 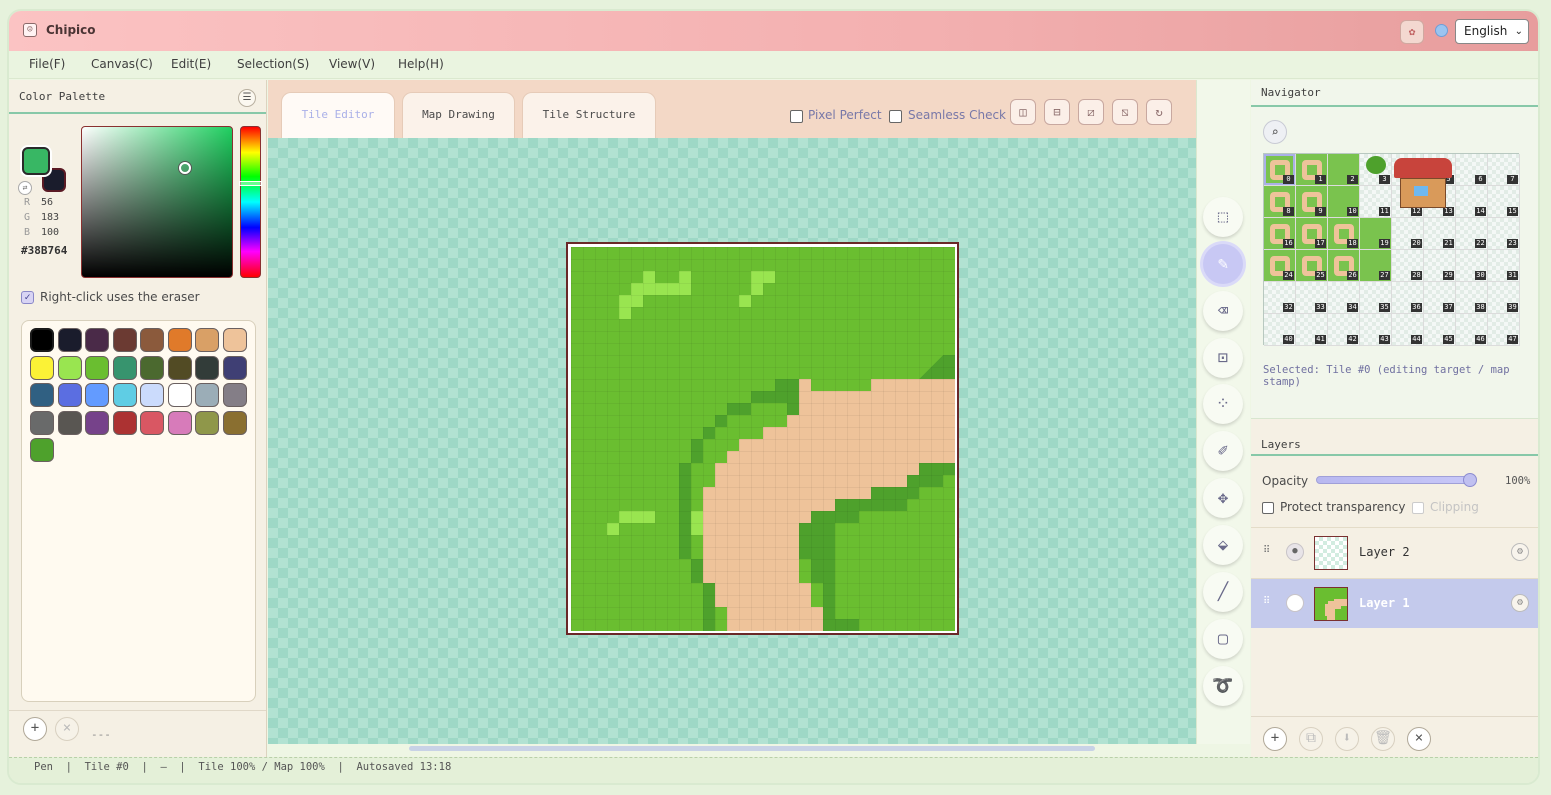 I want to click on tile-cell: 46, so click(x=1472, y=330).